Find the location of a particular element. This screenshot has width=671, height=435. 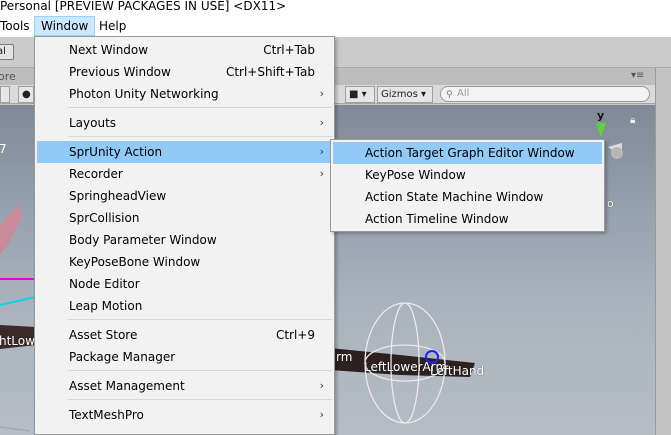

gizmos-label: Gizmos is located at coordinates (399, 94).